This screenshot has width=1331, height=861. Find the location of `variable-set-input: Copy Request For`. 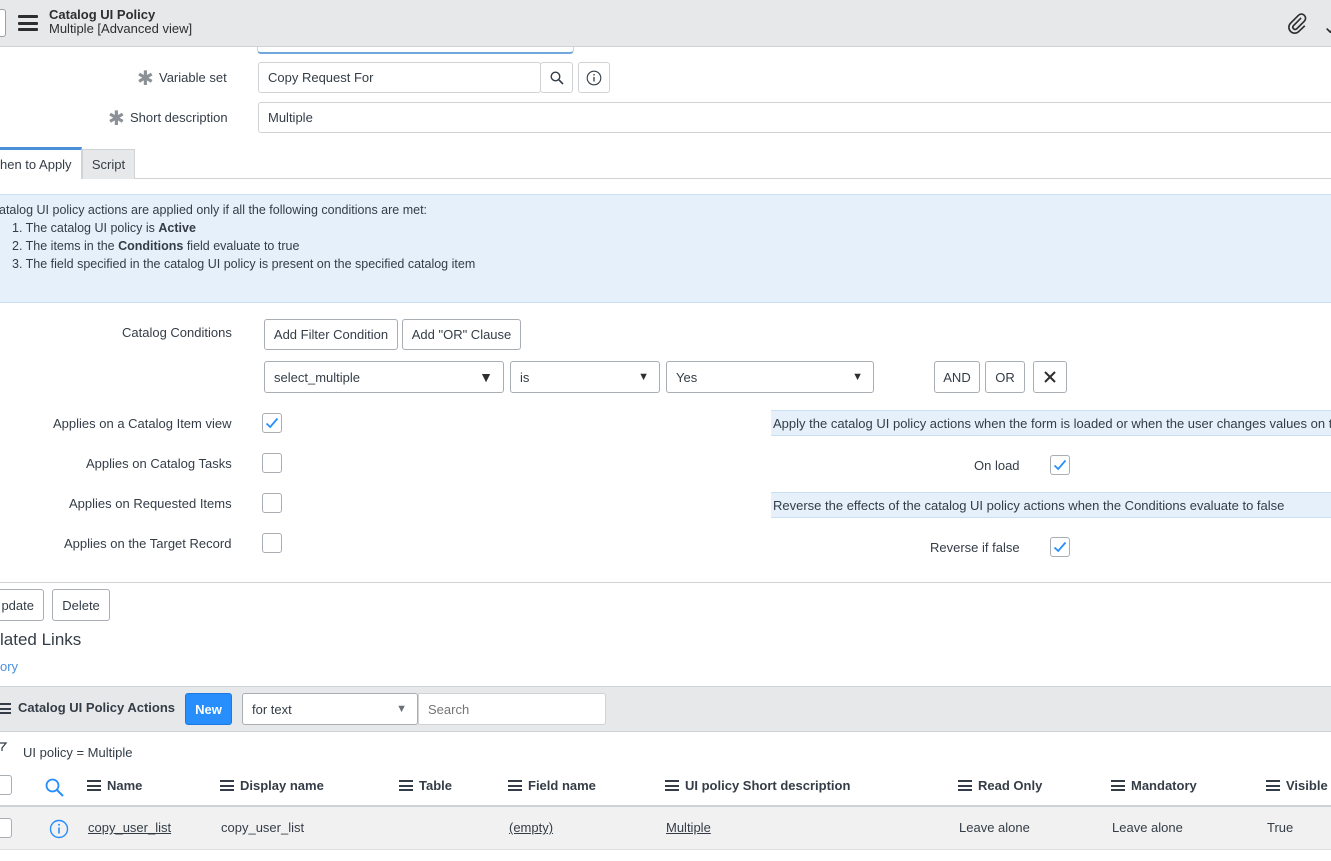

variable-set-input: Copy Request For is located at coordinates (399, 77).